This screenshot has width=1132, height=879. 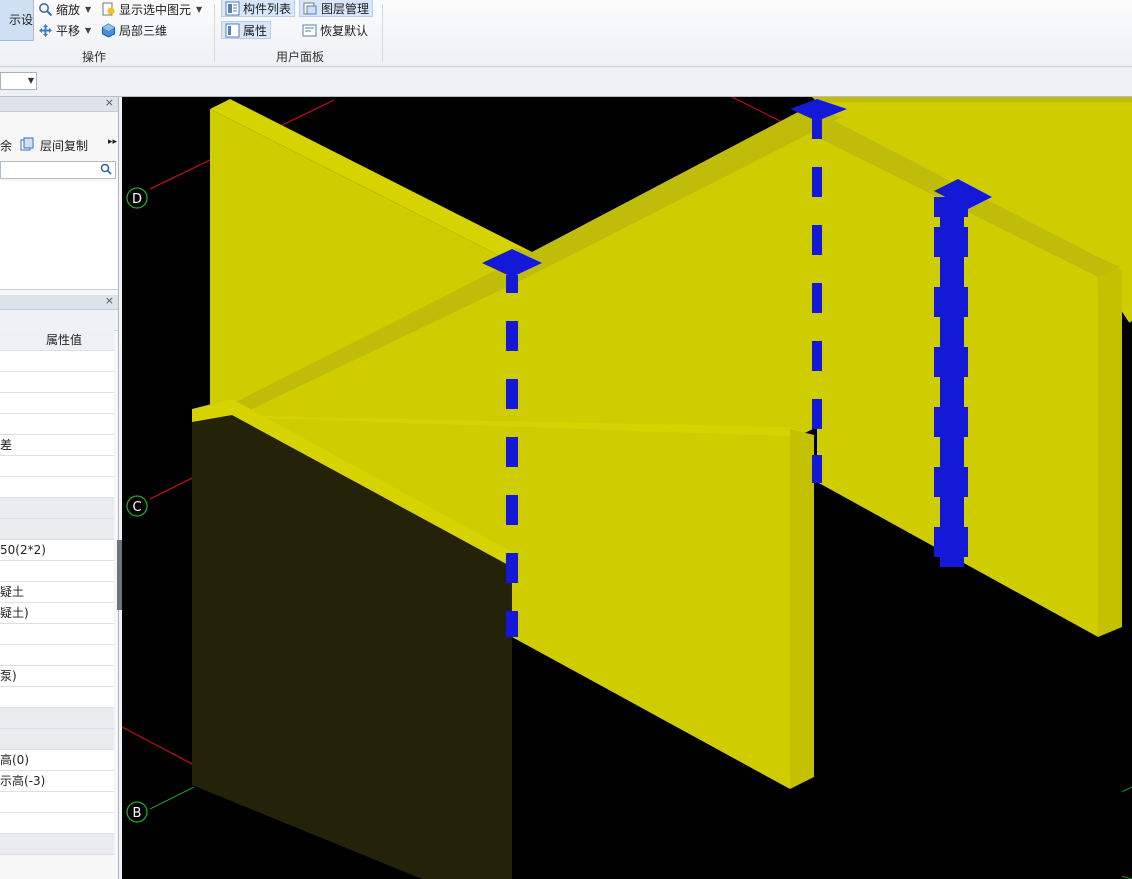 I want to click on copy-floor-icon, so click(x=27, y=146).